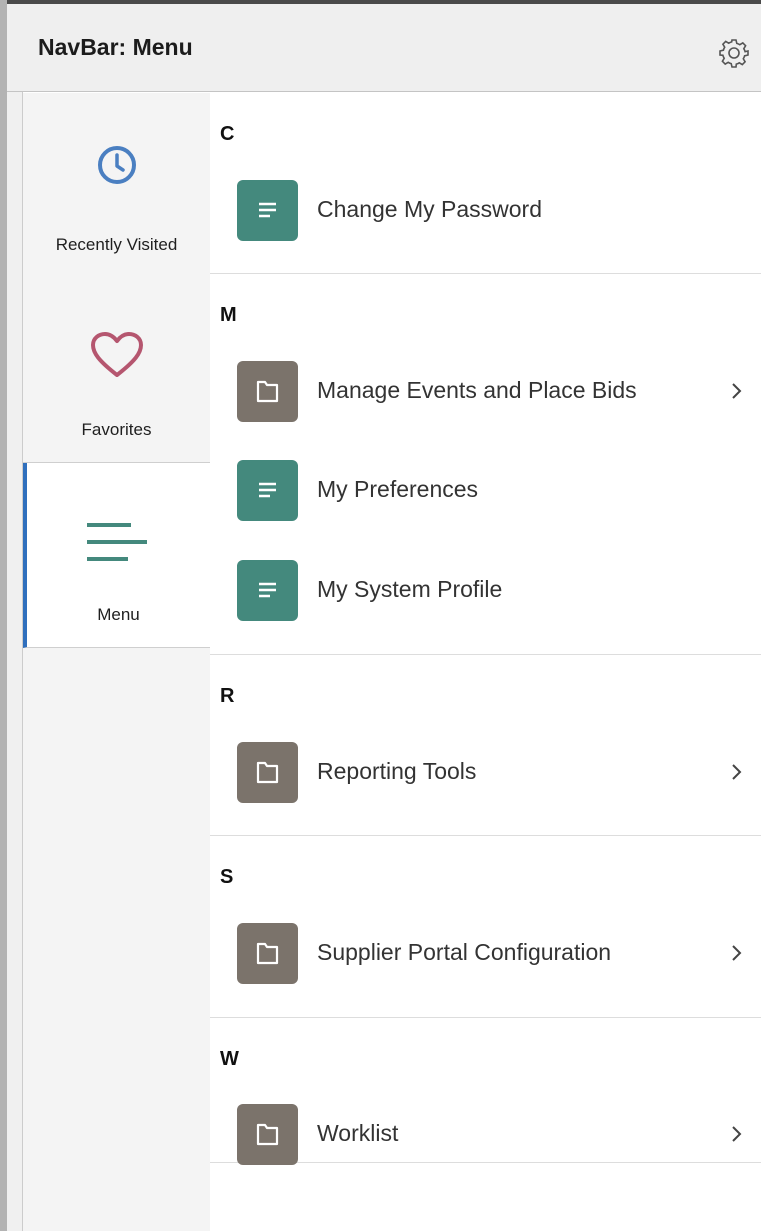 The image size is (761, 1231). Describe the element at coordinates (118, 614) in the screenshot. I see `sidebar-item-label: Menu` at that location.